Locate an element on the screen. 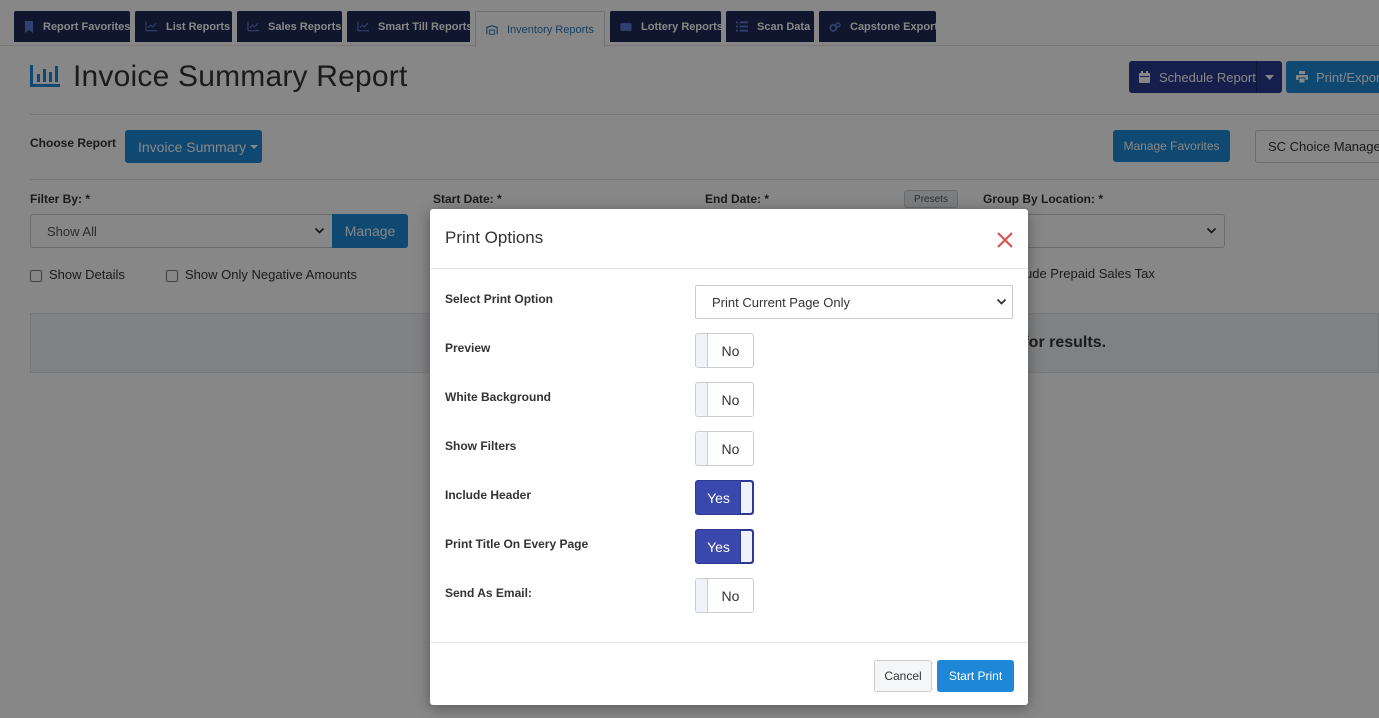 This screenshot has height=718, width=1379. cancel-button: Cancel is located at coordinates (903, 676).